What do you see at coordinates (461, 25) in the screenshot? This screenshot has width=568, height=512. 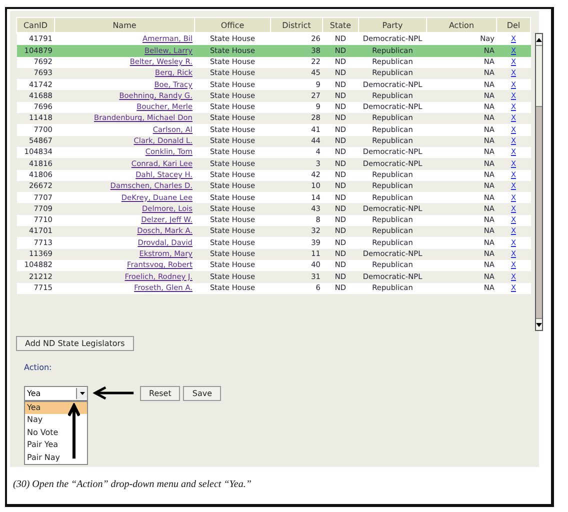 I see `column-header: Action` at bounding box center [461, 25].